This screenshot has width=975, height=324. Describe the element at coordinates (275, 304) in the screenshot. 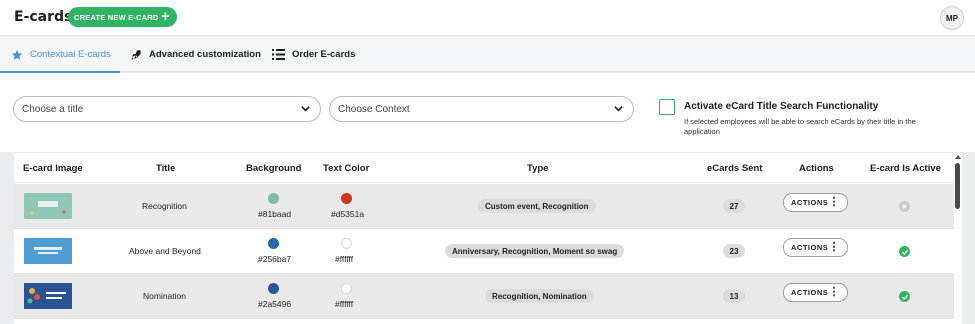

I see `background-color-hex: #2a5496` at that location.